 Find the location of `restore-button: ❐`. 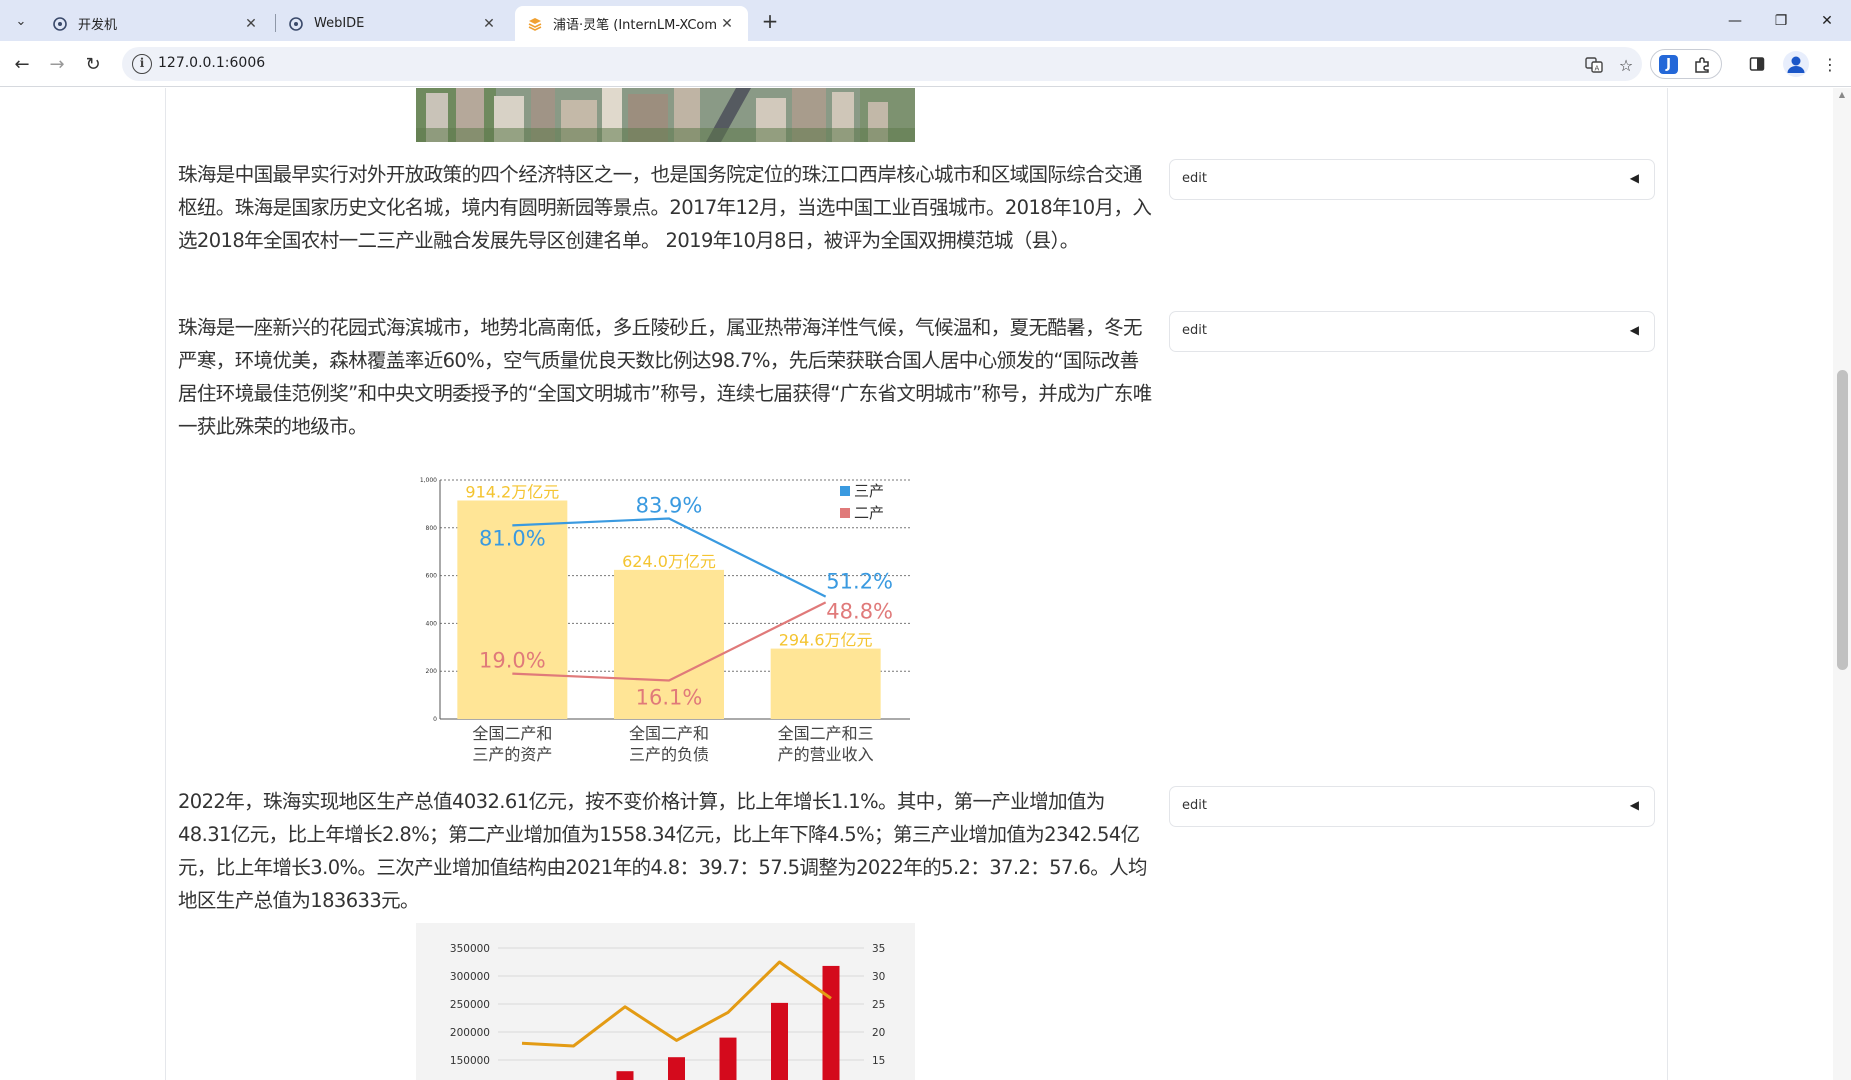

restore-button: ❐ is located at coordinates (1781, 20).